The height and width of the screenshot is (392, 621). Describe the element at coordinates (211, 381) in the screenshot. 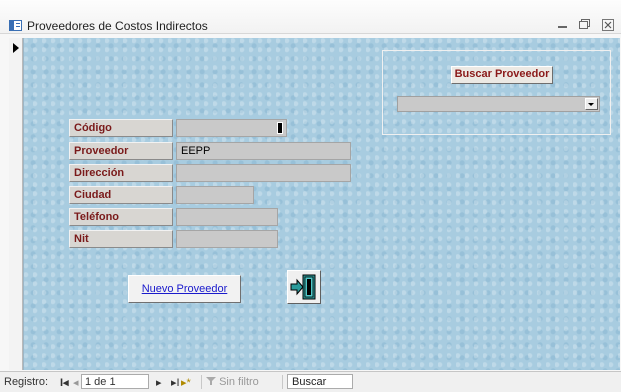

I see `funnel-icon` at that location.